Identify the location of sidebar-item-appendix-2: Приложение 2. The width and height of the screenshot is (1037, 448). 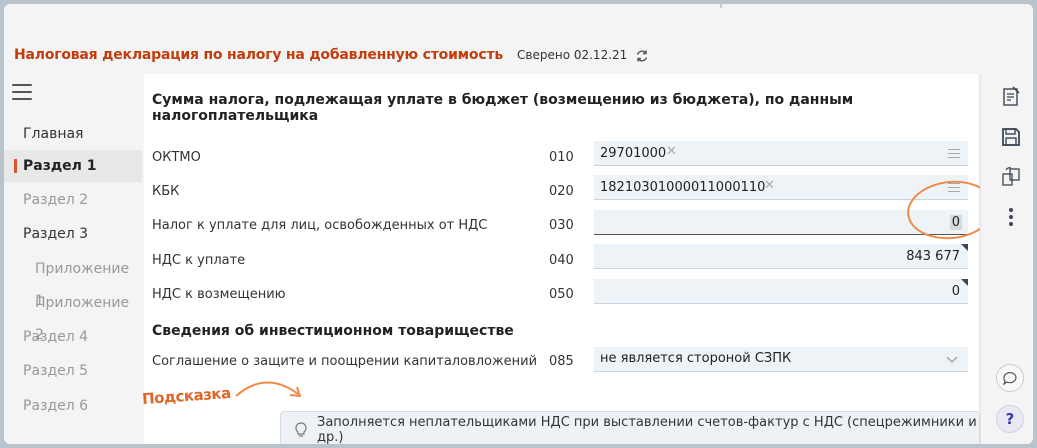
(73, 315).